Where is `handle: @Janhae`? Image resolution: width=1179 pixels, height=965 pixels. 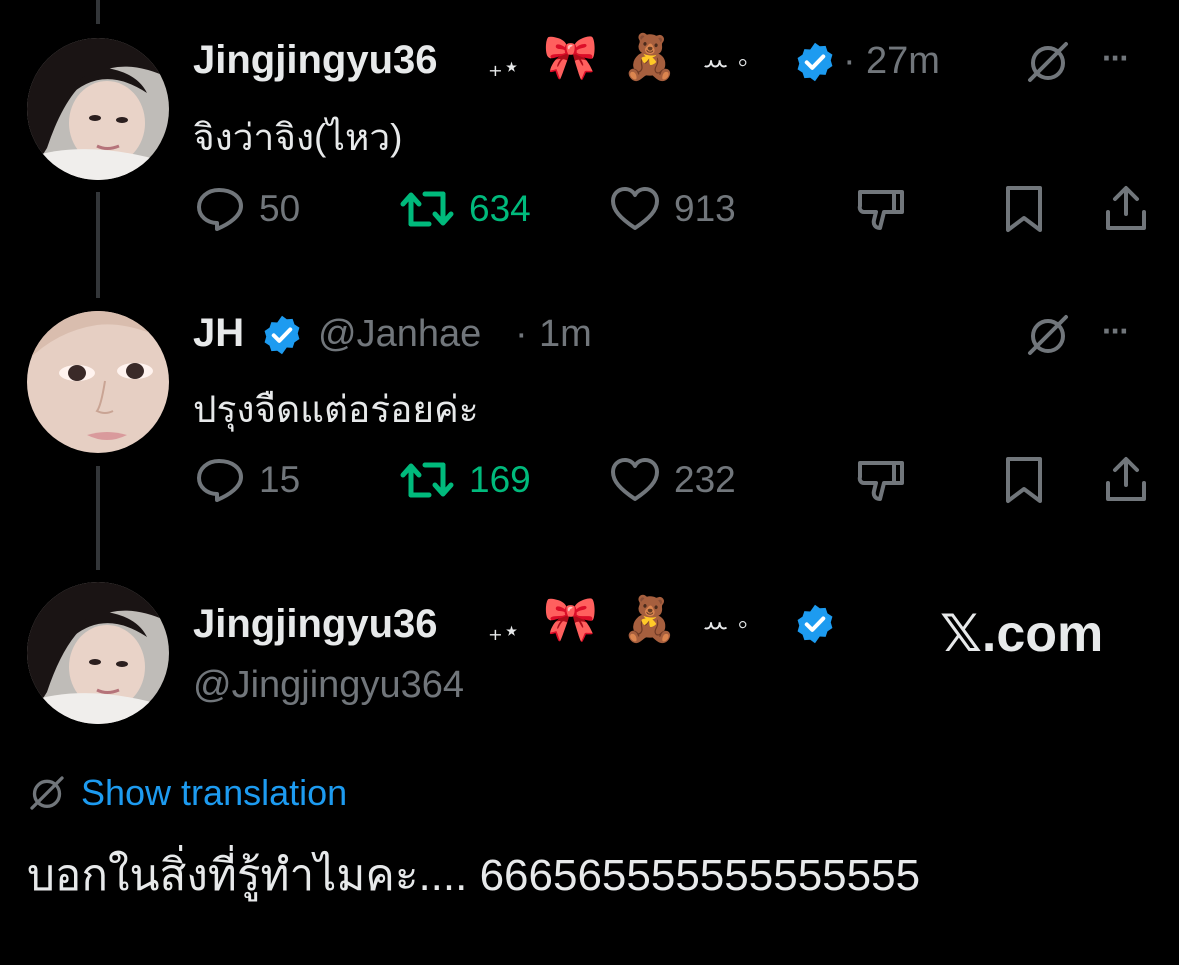
handle: @Janhae is located at coordinates (399, 334).